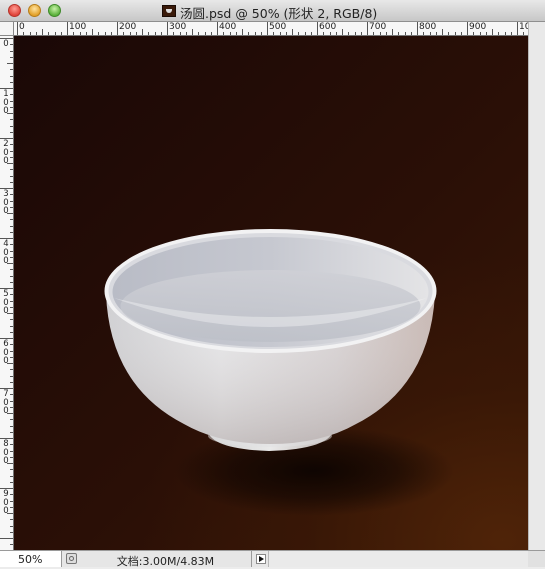 This screenshot has width=545, height=569. What do you see at coordinates (279, 13) in the screenshot?
I see `window-title: 汤圆.psd @ 50% (形状 2, RGB/8)` at bounding box center [279, 13].